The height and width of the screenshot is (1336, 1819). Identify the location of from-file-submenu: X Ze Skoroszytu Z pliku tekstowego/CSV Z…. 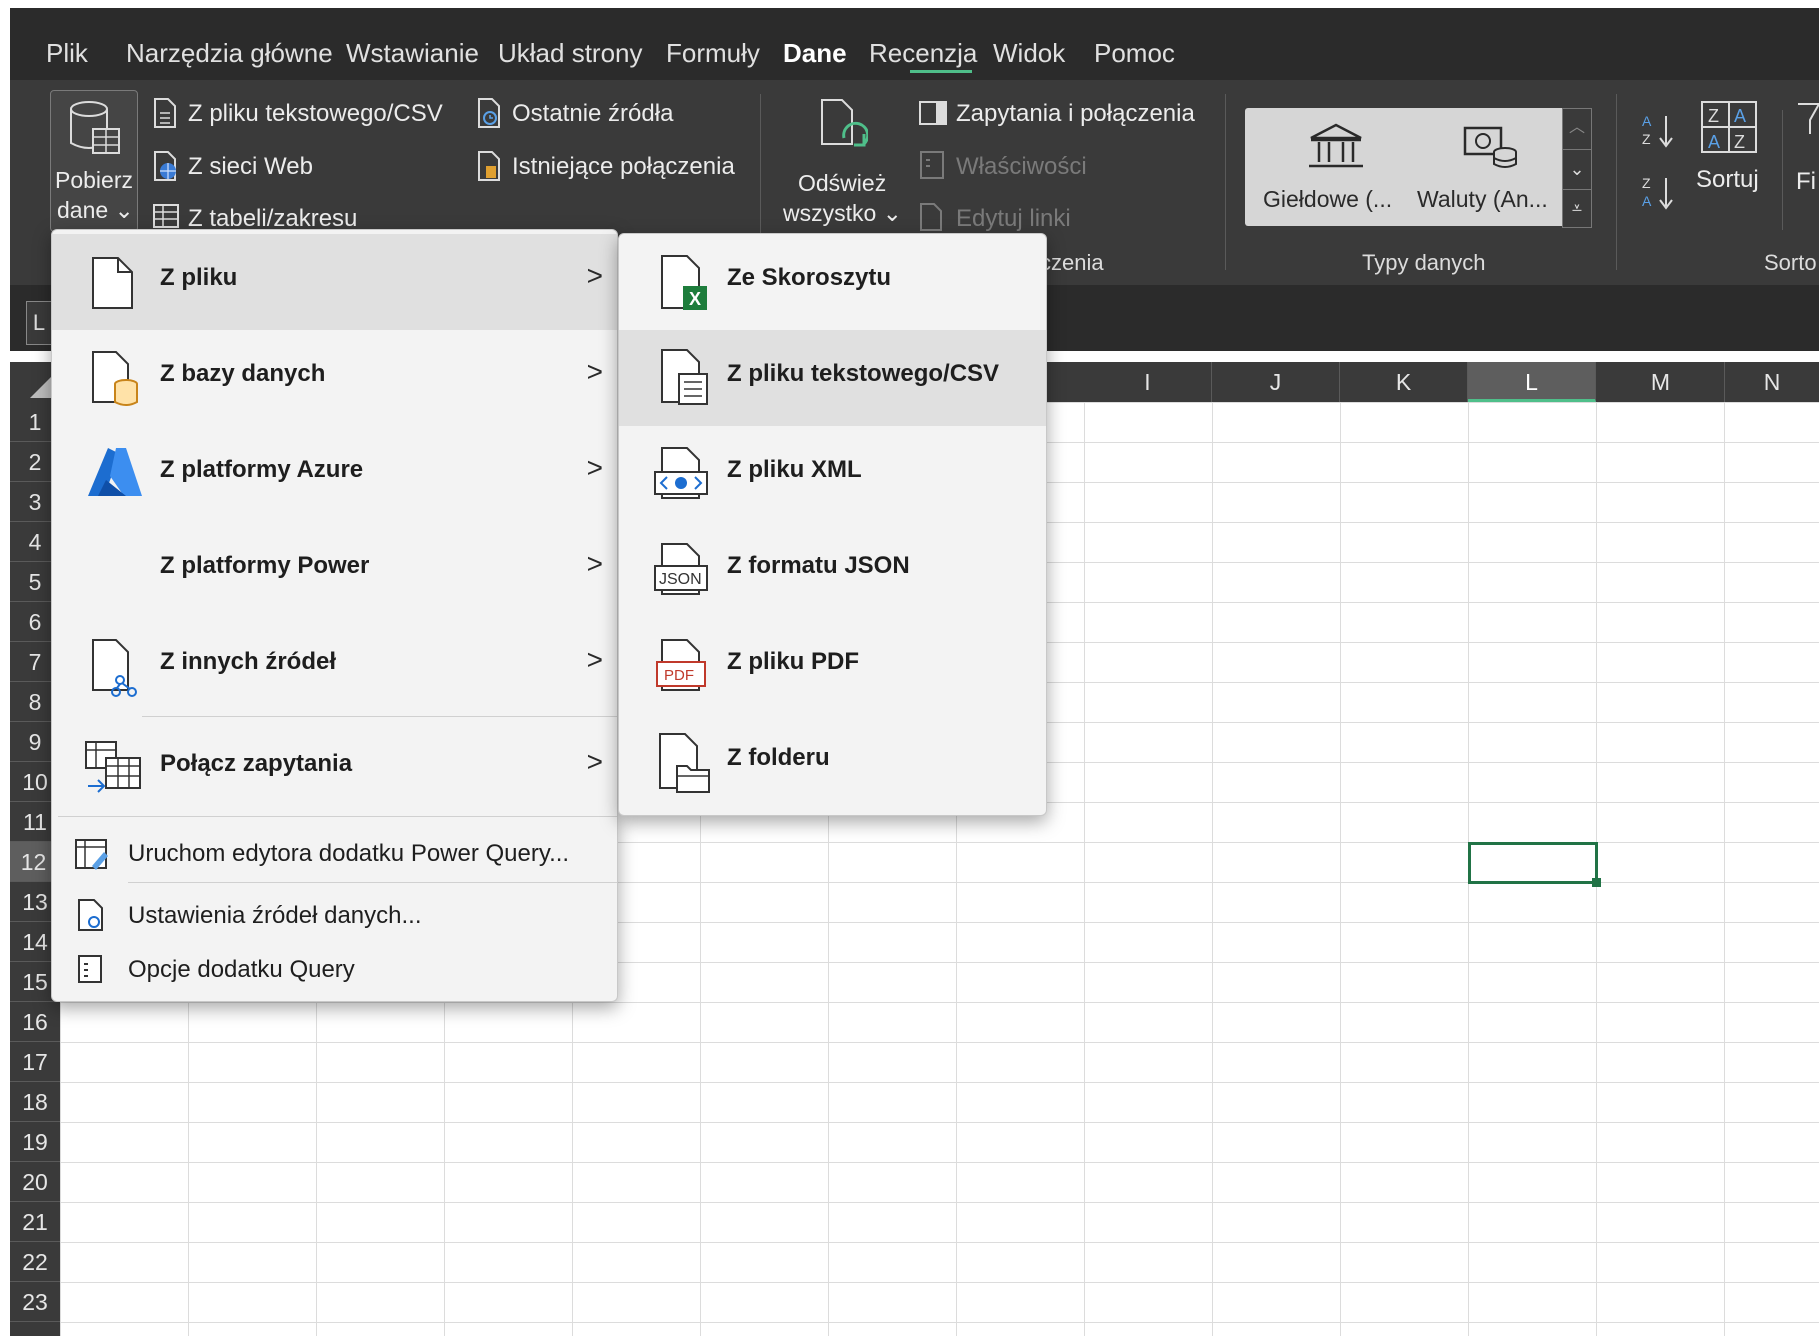
(832, 524).